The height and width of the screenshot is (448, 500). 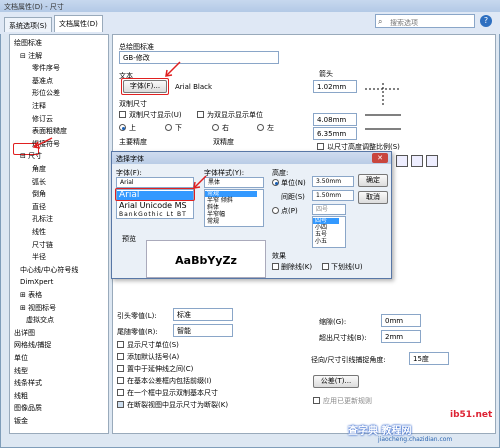 What do you see at coordinates (119, 125) in the screenshot?
I see `red-annotation-arrows` at bounding box center [119, 125].